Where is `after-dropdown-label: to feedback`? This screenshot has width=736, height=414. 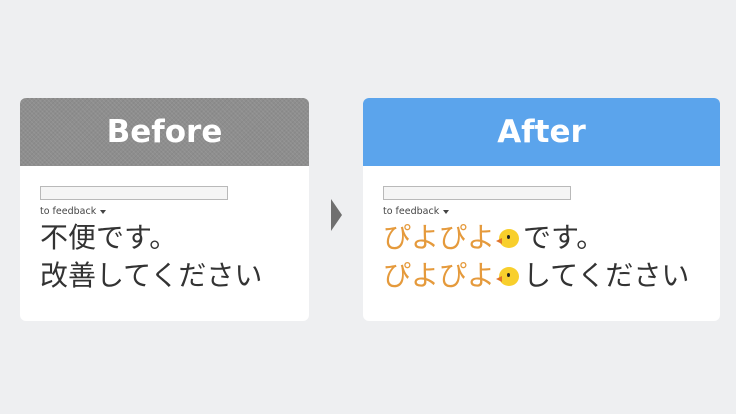
after-dropdown-label: to feedback is located at coordinates (411, 211).